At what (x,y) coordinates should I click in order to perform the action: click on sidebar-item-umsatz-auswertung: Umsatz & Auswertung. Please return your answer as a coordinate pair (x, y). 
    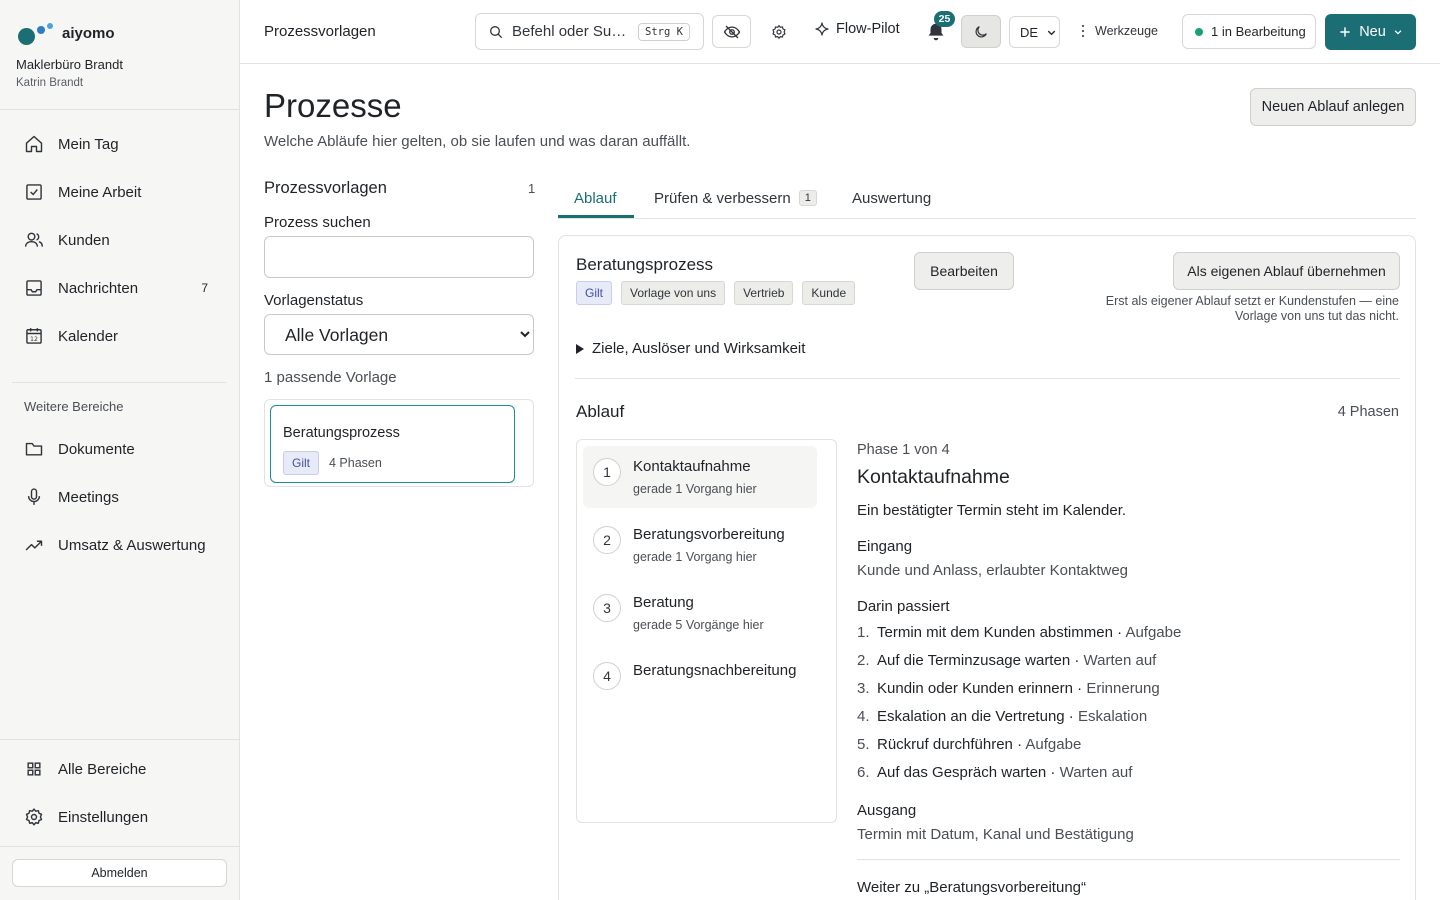
    Looking at the image, I should click on (119, 545).